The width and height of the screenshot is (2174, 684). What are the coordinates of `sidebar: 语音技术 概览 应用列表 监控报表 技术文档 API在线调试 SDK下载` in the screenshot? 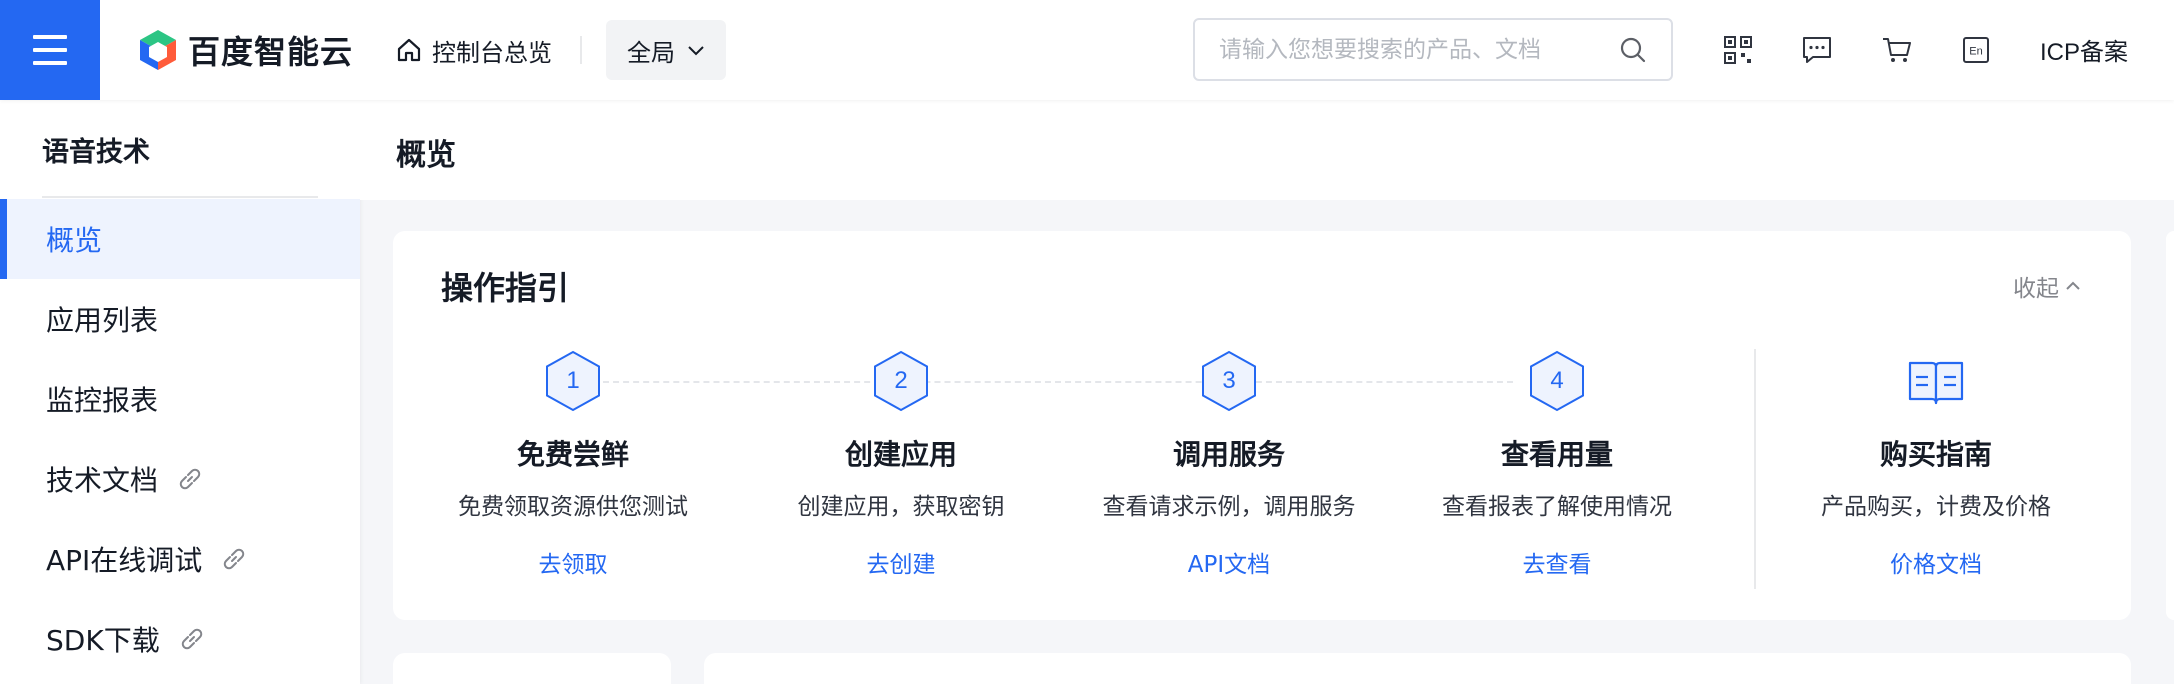 It's located at (180, 392).